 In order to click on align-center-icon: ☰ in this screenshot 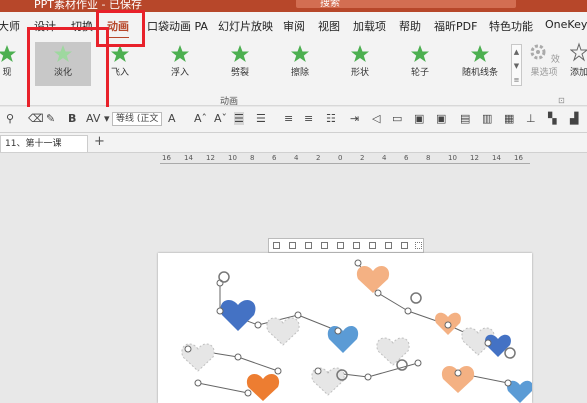, I will do `click(239, 118)`.